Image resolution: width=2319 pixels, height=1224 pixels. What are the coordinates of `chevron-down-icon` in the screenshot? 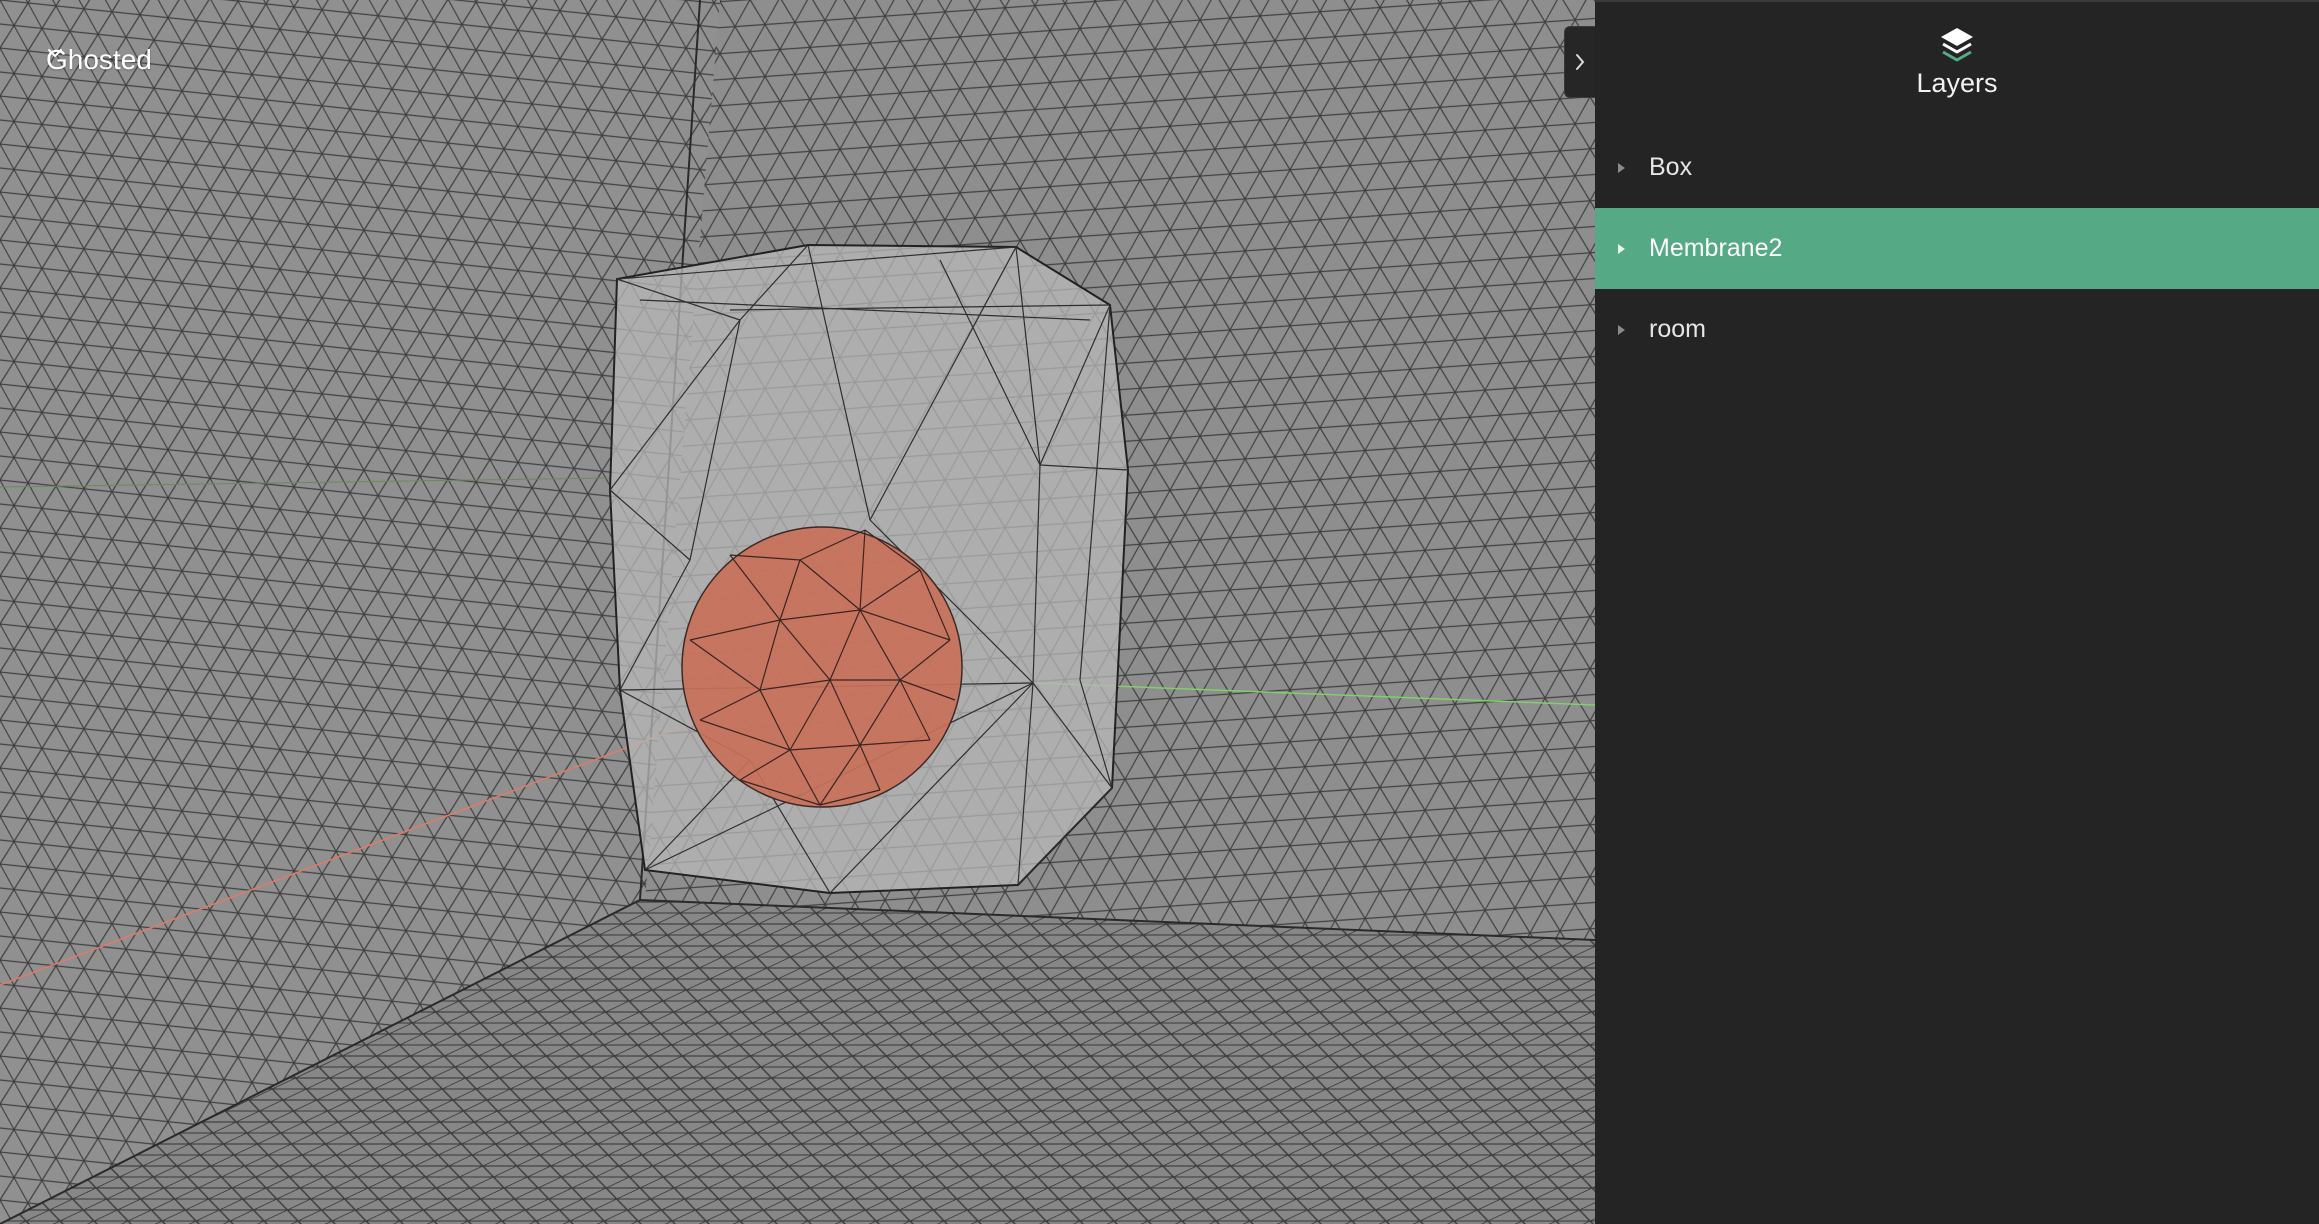 It's located at (55, 53).